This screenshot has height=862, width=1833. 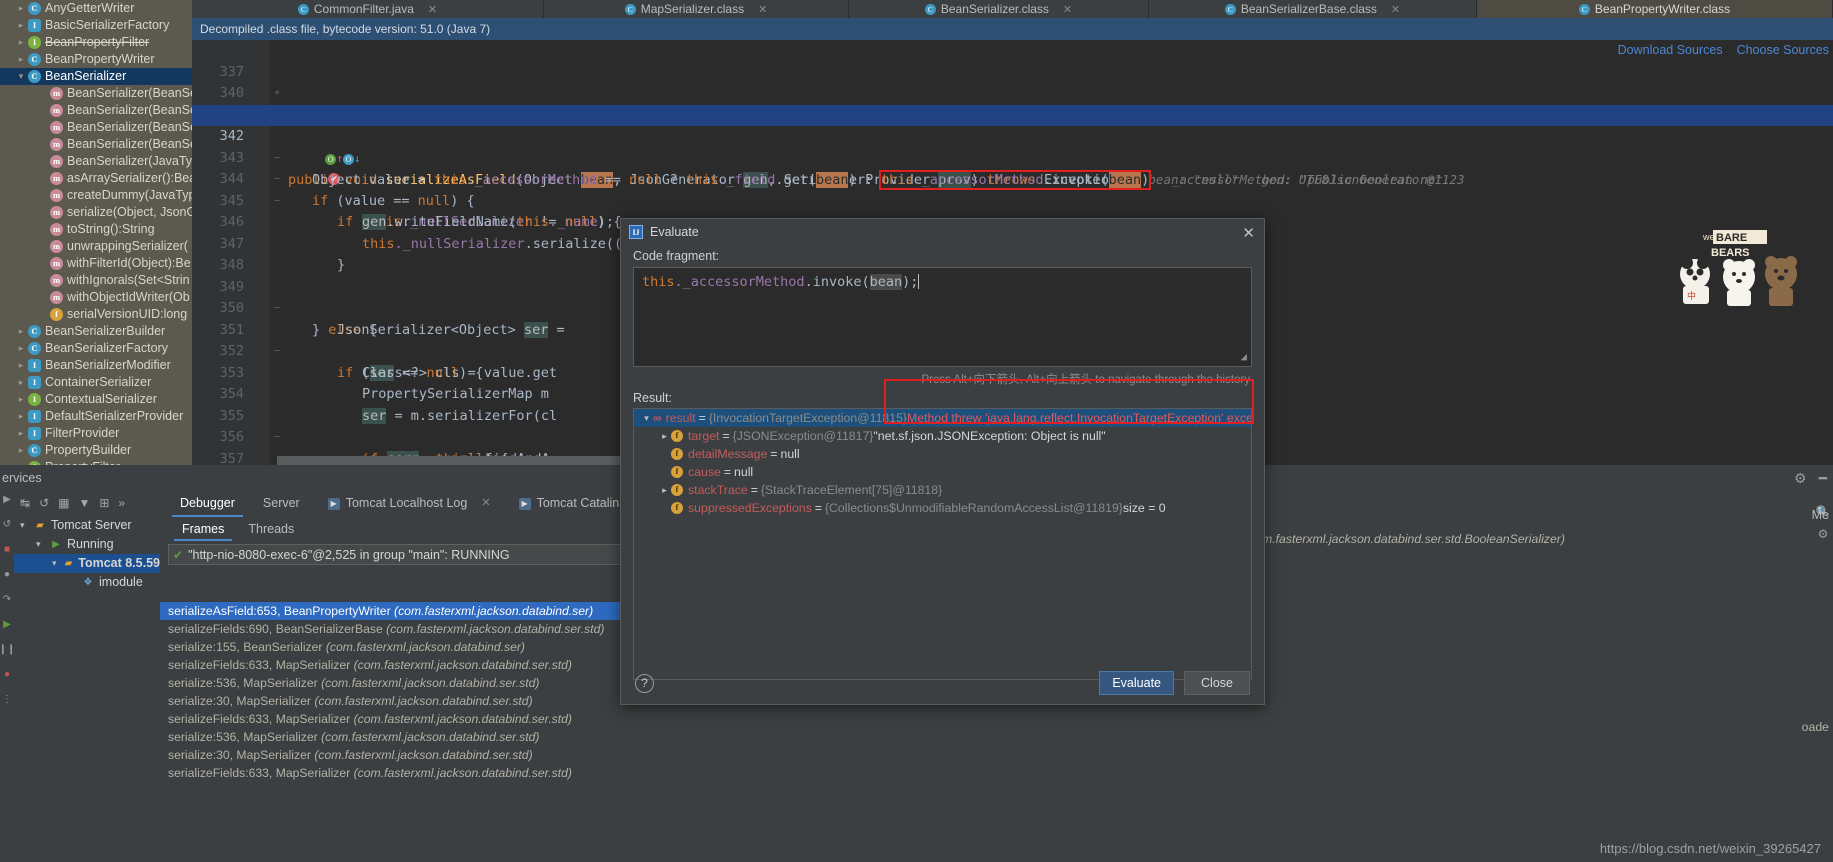 I want to click on collapse-all-icon: ↺, so click(x=44, y=503).